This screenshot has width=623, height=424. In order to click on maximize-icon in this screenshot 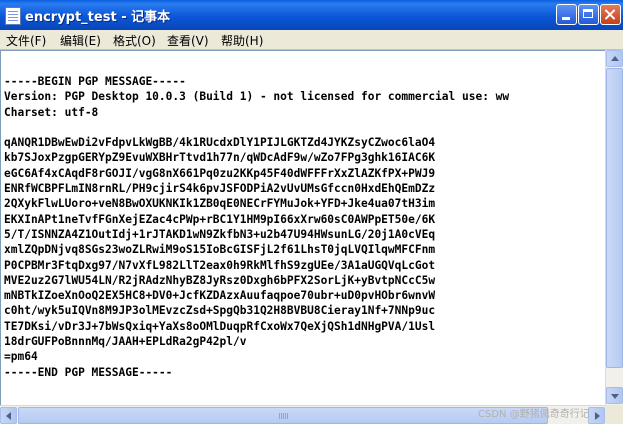, I will do `click(588, 13)`.